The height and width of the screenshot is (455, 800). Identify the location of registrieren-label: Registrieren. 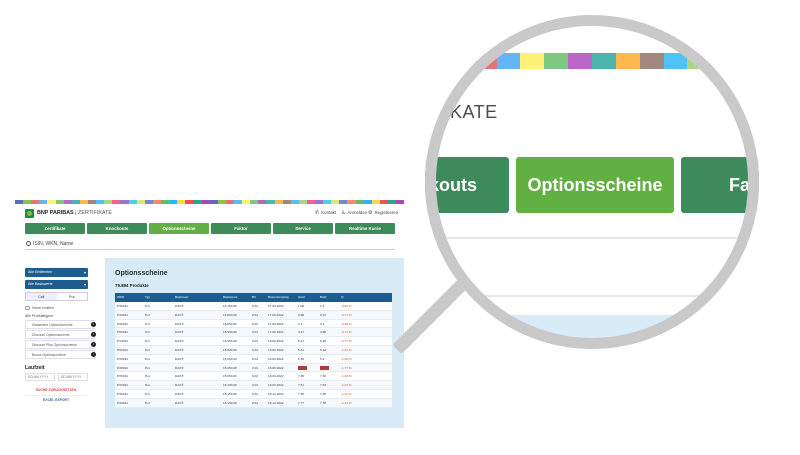
(386, 212).